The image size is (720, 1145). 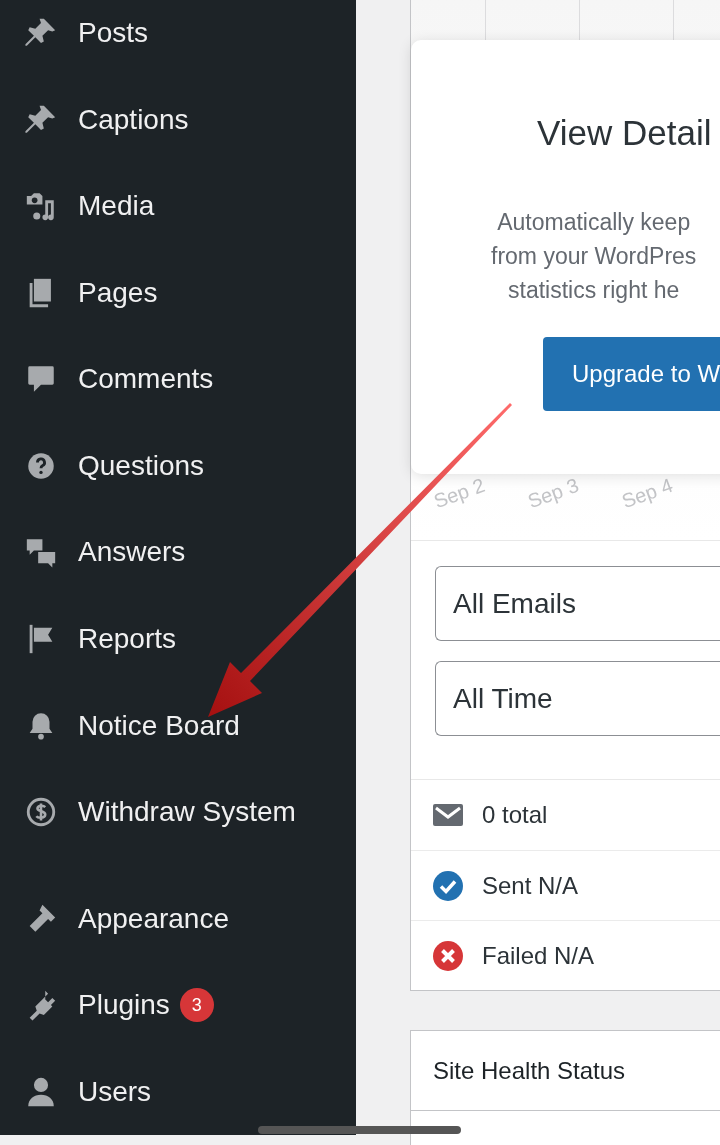 What do you see at coordinates (577, 603) in the screenshot?
I see `select-field: All Emails` at bounding box center [577, 603].